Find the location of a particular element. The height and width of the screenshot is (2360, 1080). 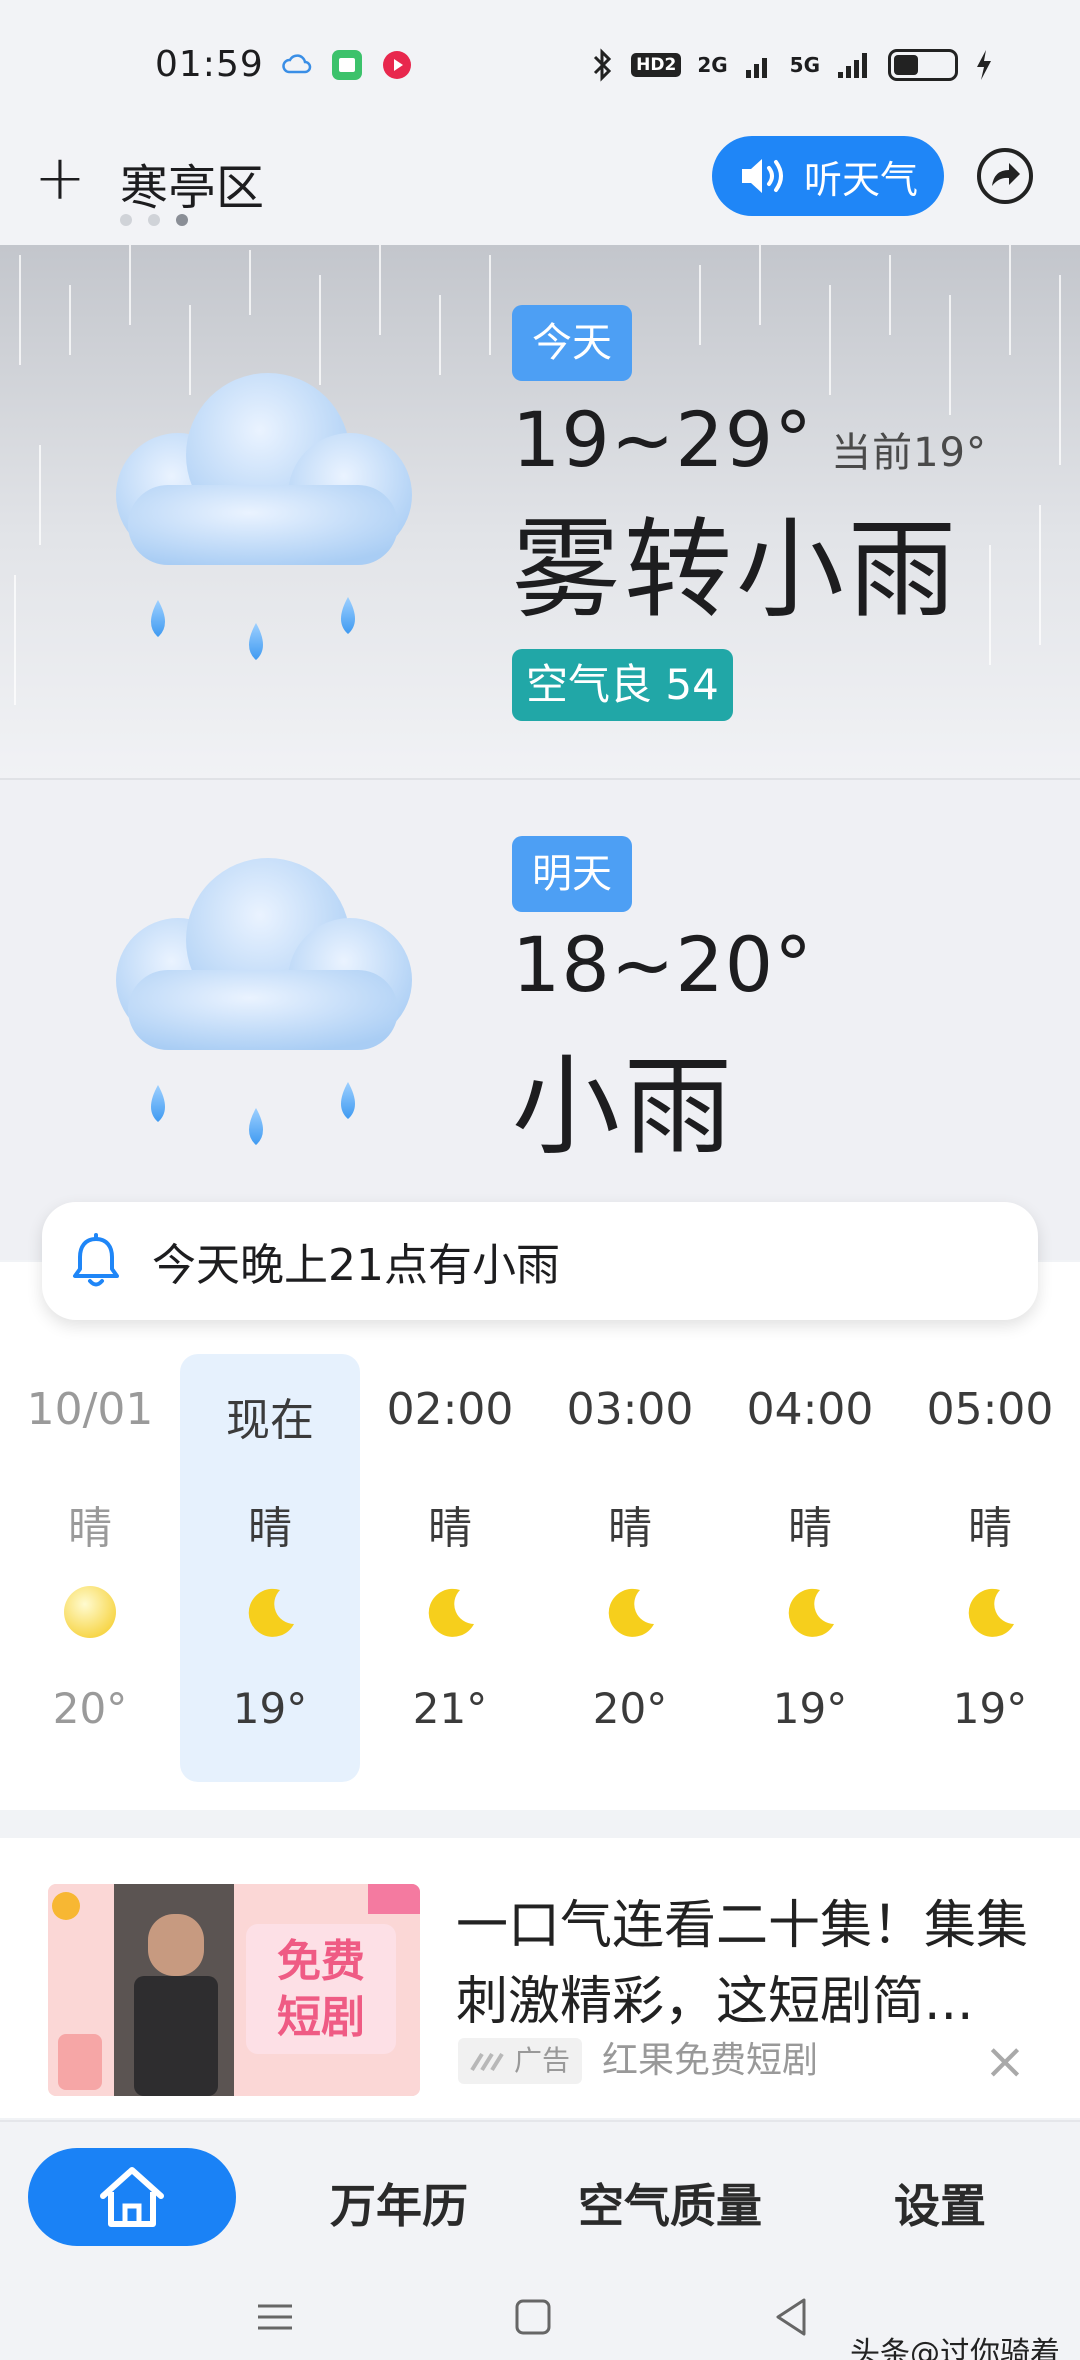

network-5g-label: 5G is located at coordinates (804, 65).